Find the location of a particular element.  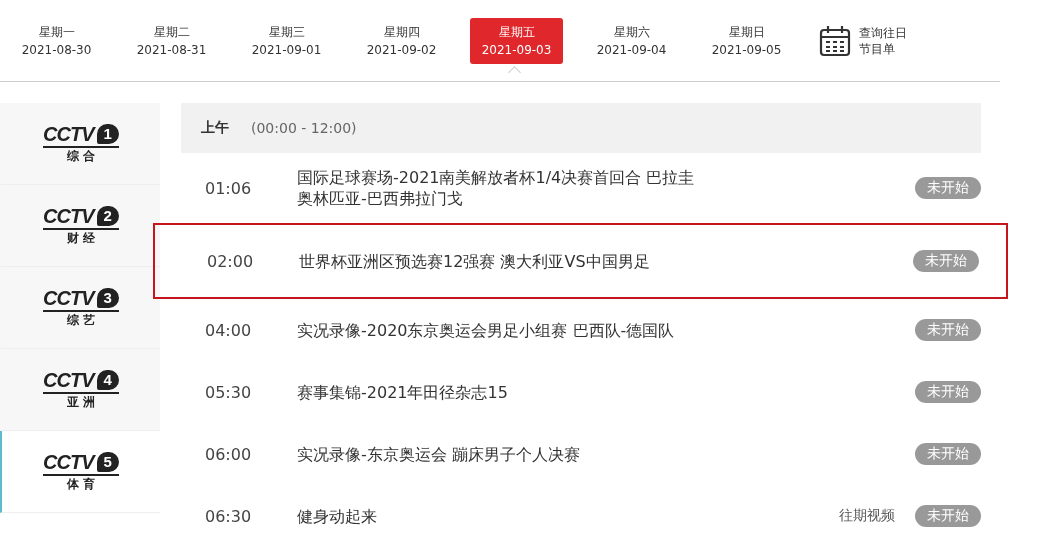

program-title: 赛事集锦-2021年田径杂志15 is located at coordinates (498, 392).